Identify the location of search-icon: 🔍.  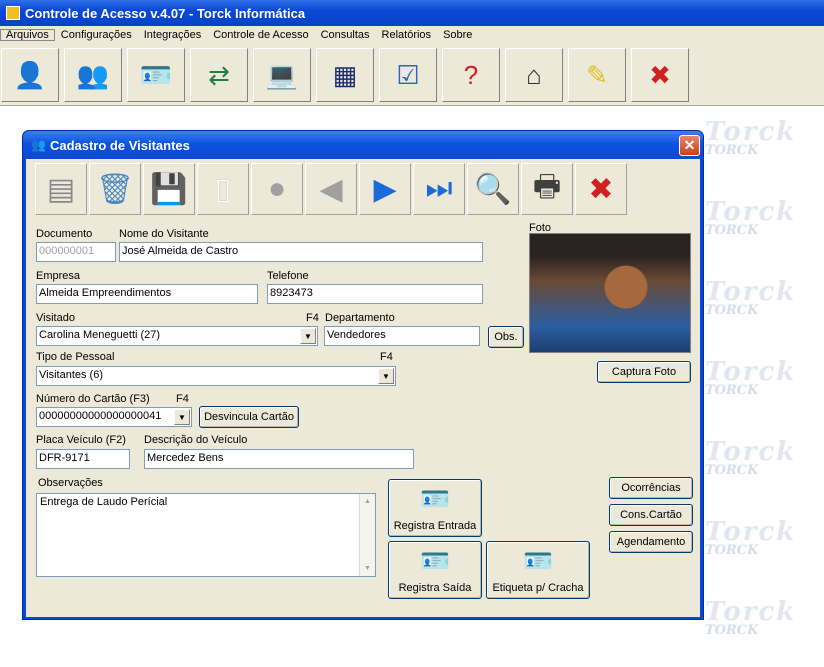
(493, 189).